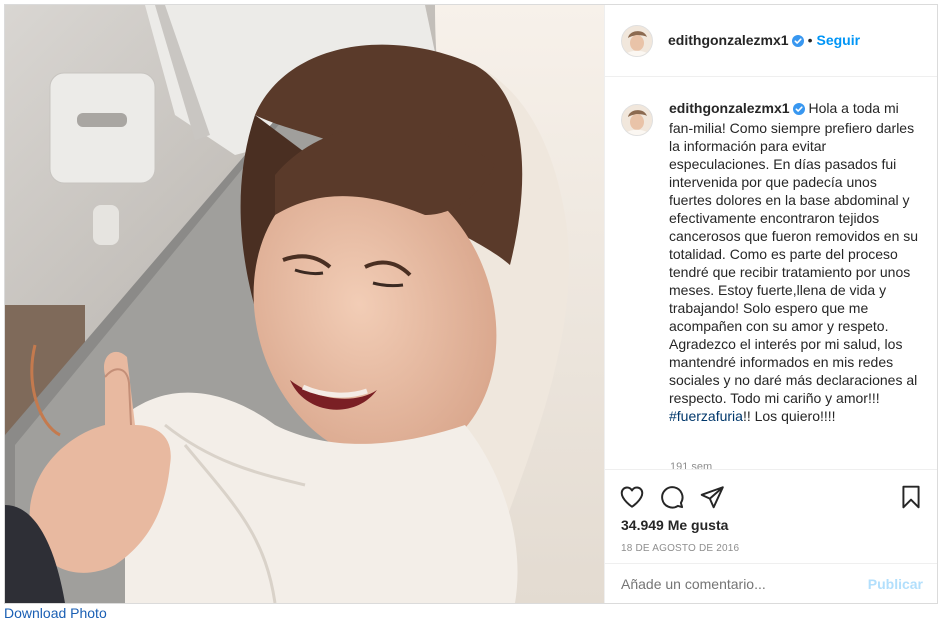  What do you see at coordinates (691, 465) in the screenshot?
I see `caption-age: 191 sem` at bounding box center [691, 465].